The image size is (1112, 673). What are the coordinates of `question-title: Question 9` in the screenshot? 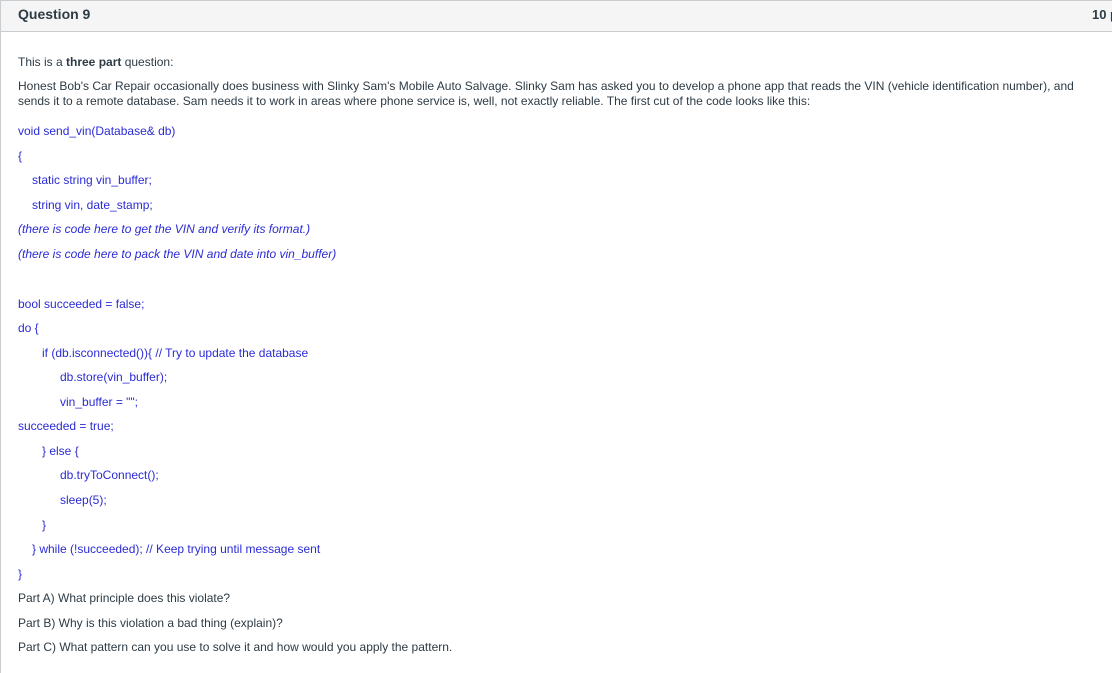 It's located at (54, 14).